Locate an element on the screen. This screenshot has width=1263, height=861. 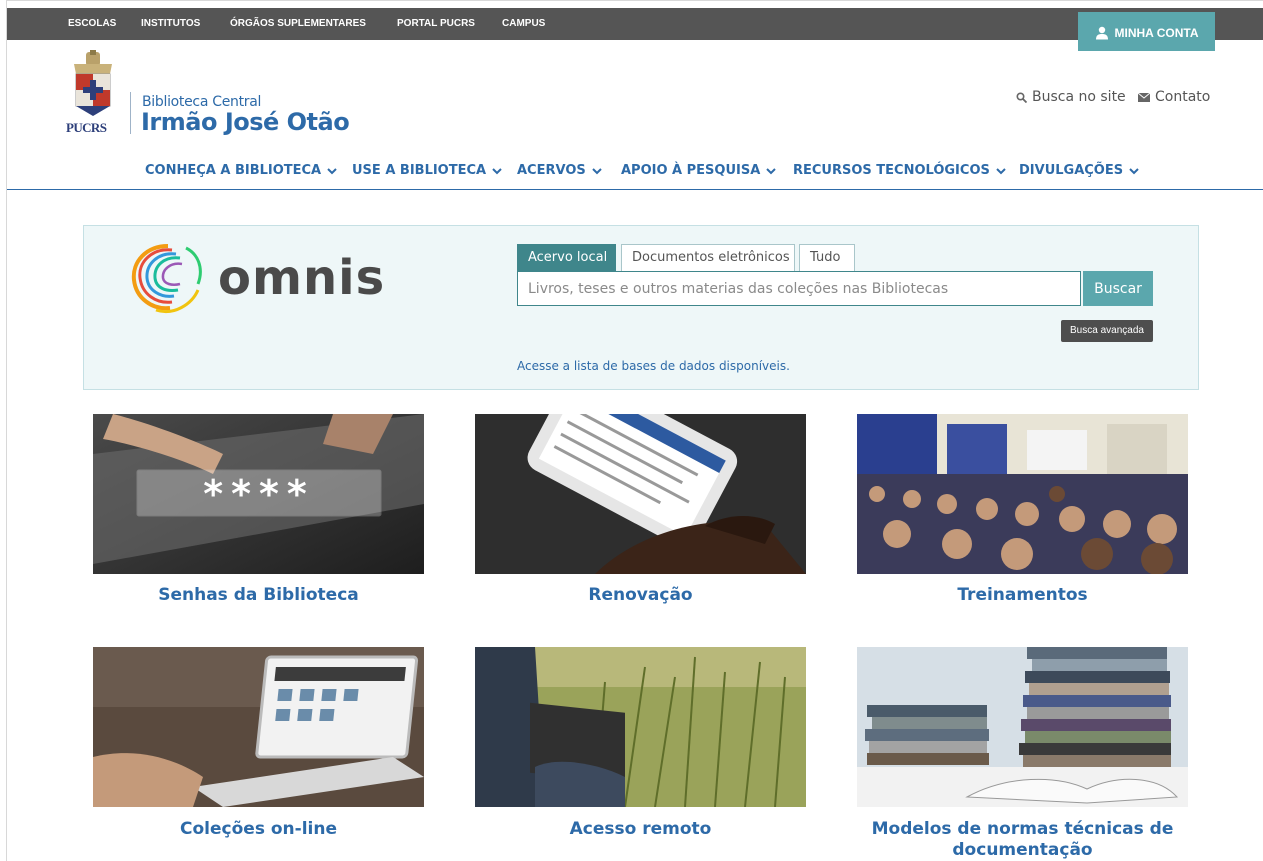
nav-divider is located at coordinates (635, 189).